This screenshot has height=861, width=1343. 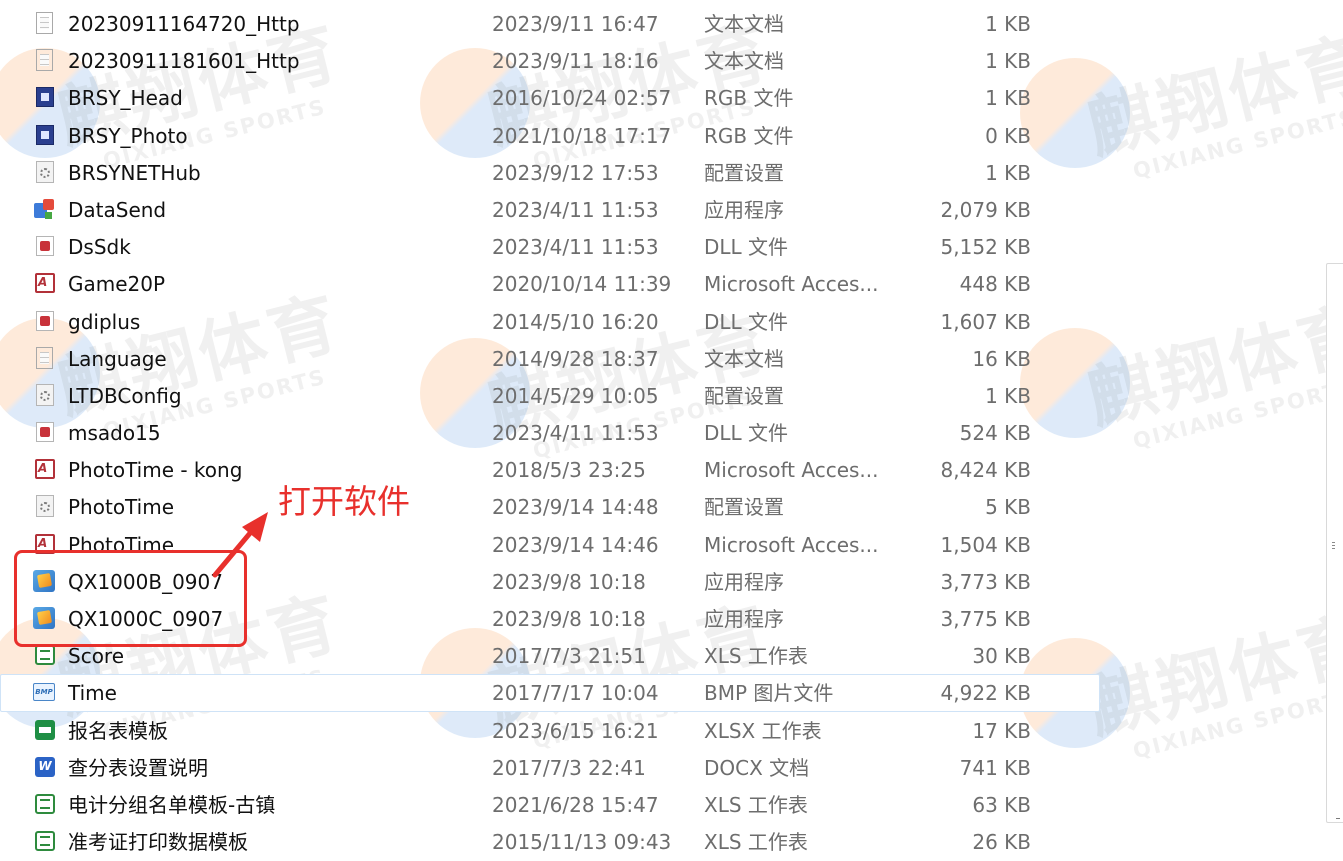 I want to click on file-row: DsSdk 2023/4/11 11:53 DLL 文件 5,152 KB, so click(x=550, y=246).